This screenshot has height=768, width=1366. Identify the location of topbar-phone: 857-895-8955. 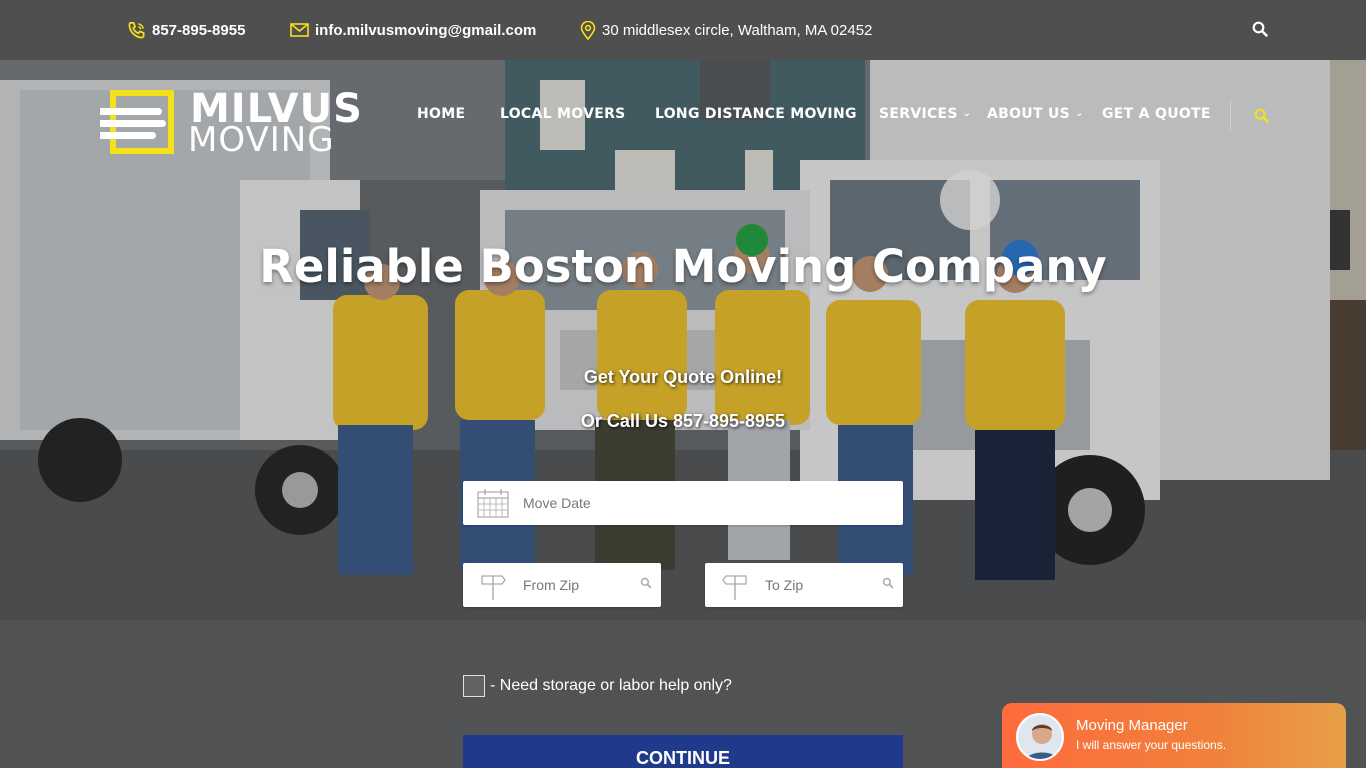
(186, 30).